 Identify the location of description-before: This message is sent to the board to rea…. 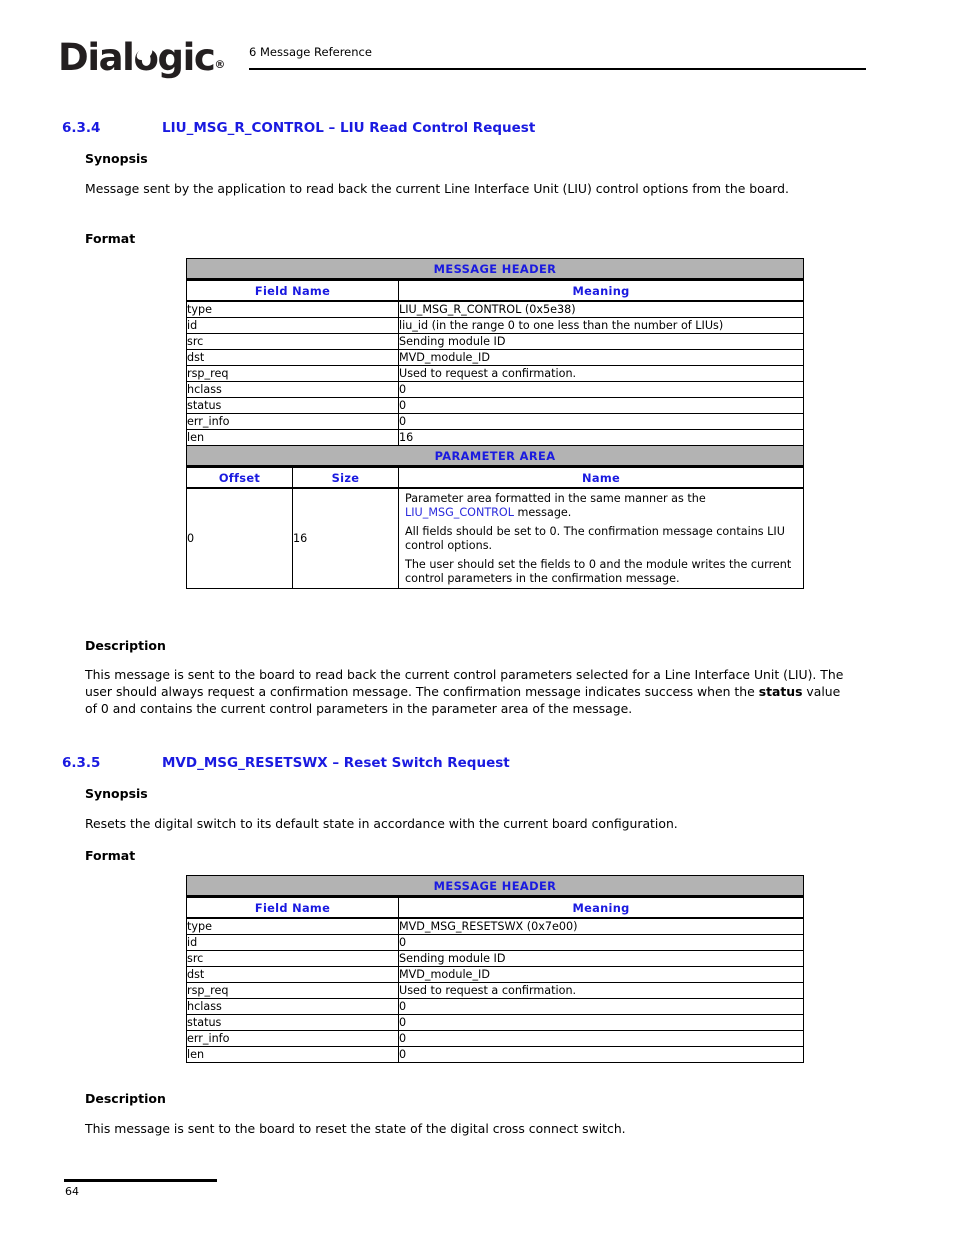
(464, 683).